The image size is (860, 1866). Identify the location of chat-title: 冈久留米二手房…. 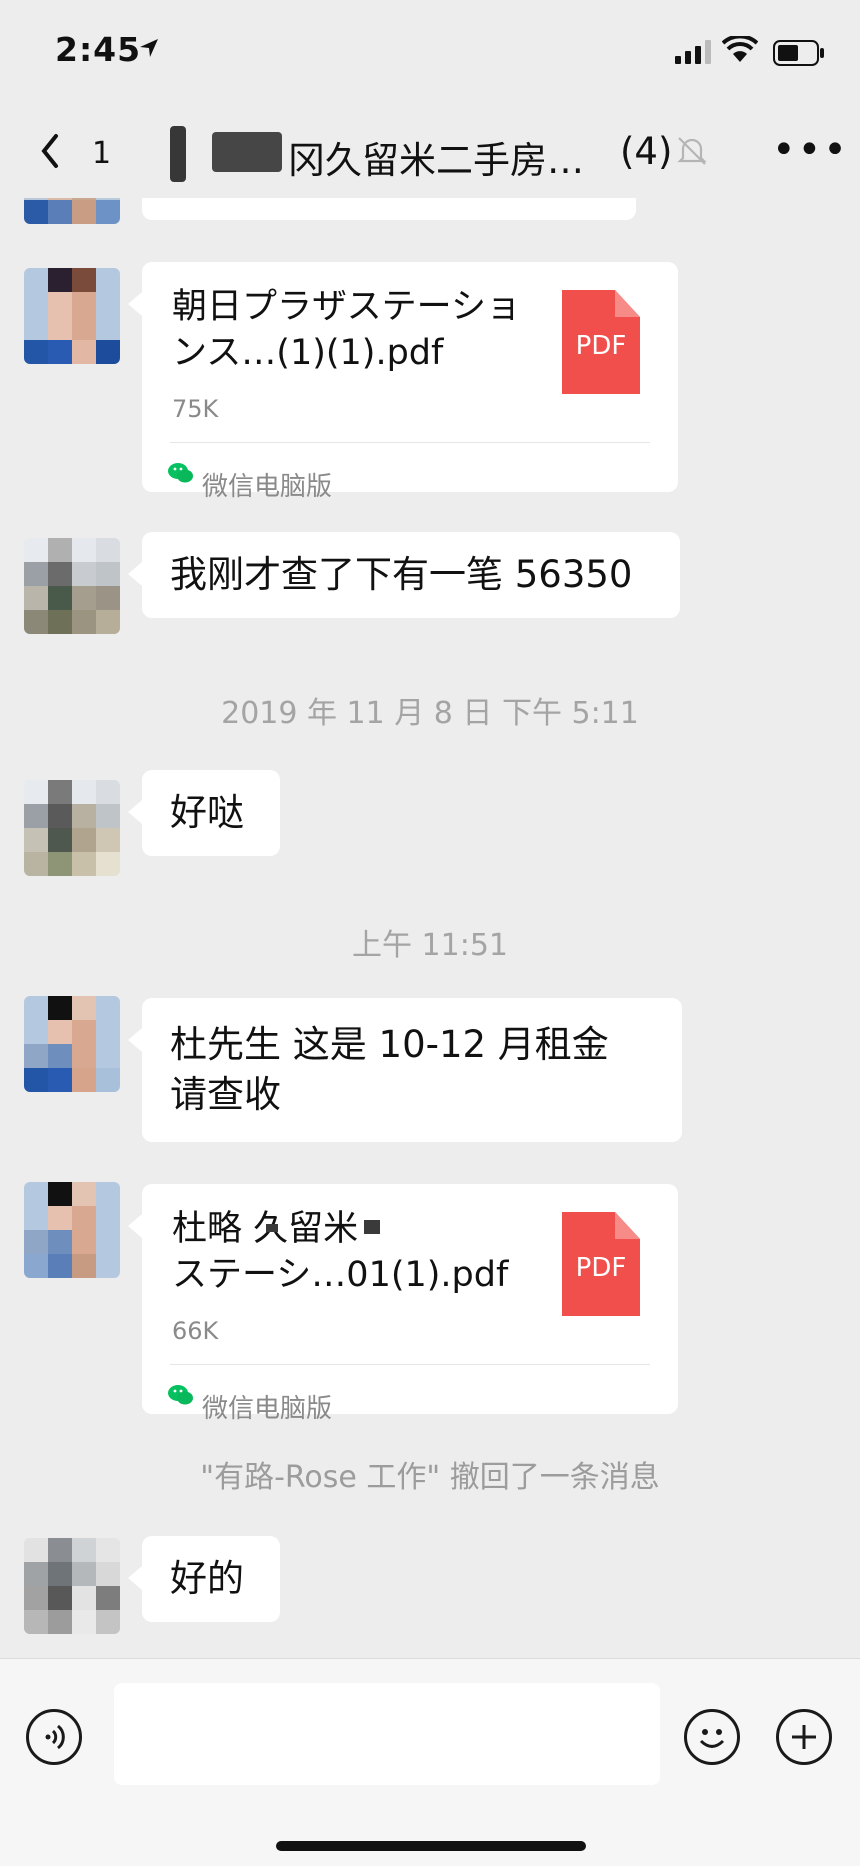
(436, 160).